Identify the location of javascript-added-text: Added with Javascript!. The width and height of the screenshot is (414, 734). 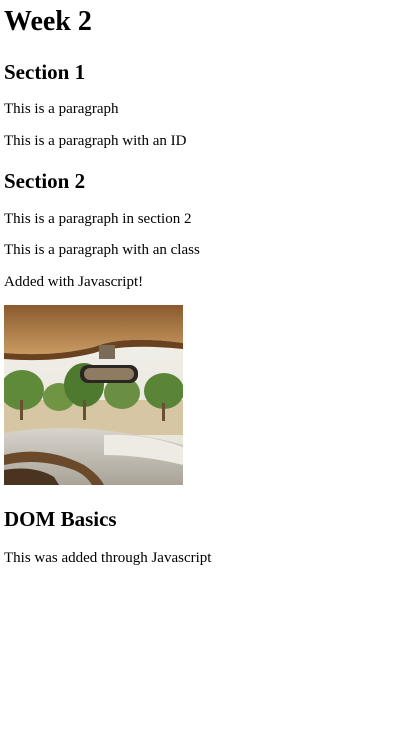
(74, 282).